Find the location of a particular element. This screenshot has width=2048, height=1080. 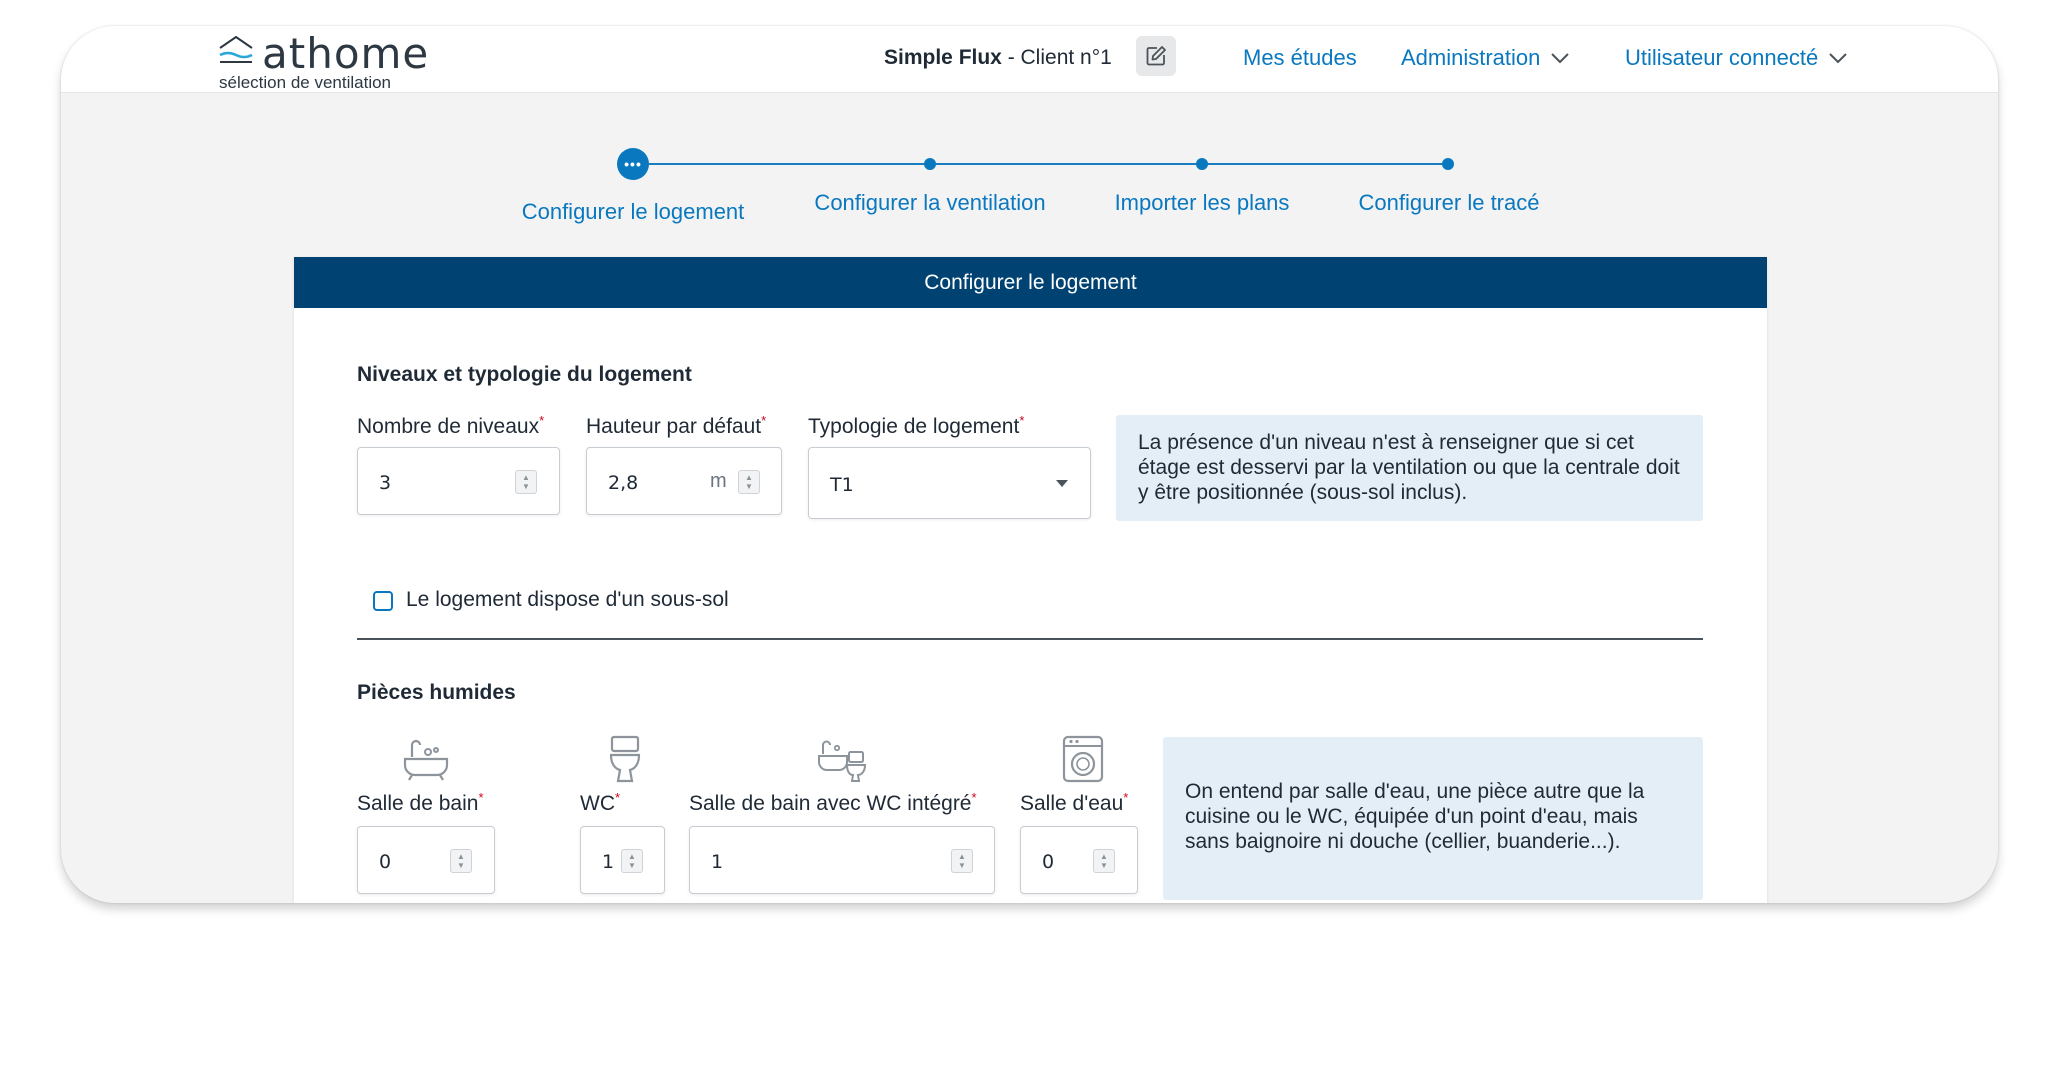

default-height-value: 2,8 is located at coordinates (623, 483).